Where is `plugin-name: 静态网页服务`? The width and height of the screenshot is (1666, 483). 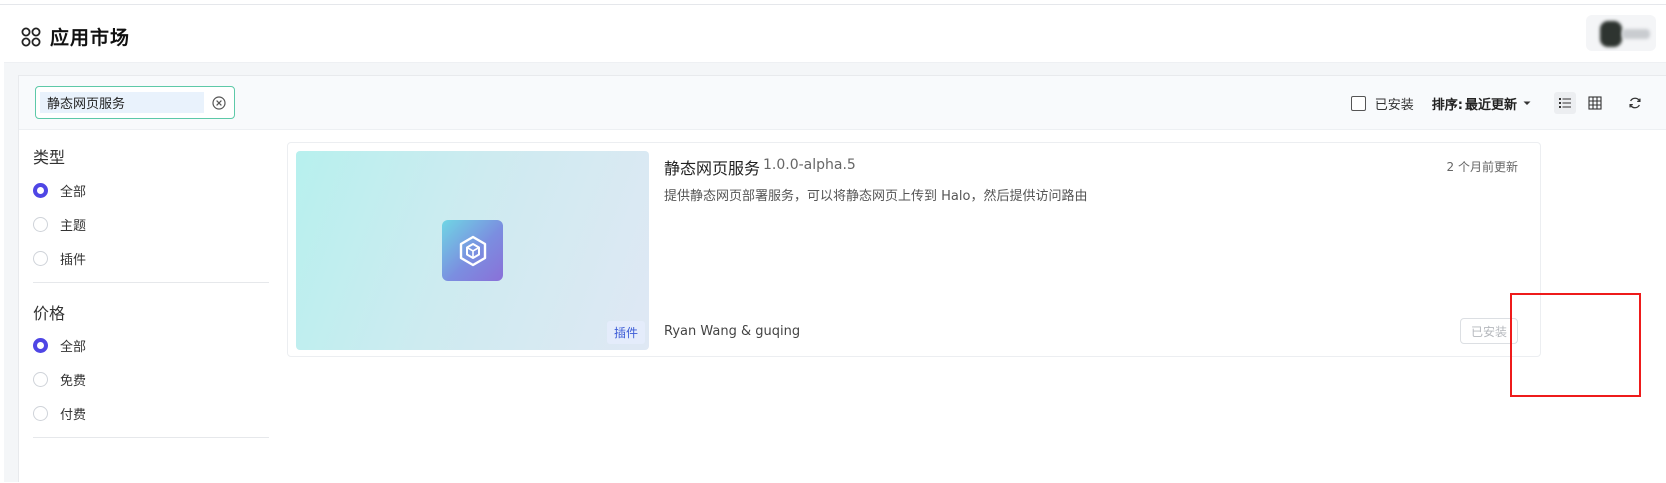 plugin-name: 静态网页服务 is located at coordinates (712, 167).